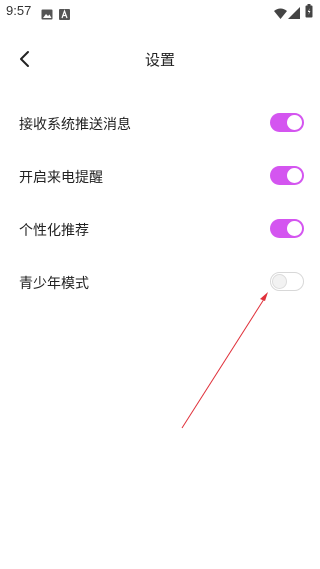 Image resolution: width=320 pixels, height=569 pixels. I want to click on call-reminder-toggle, so click(287, 175).